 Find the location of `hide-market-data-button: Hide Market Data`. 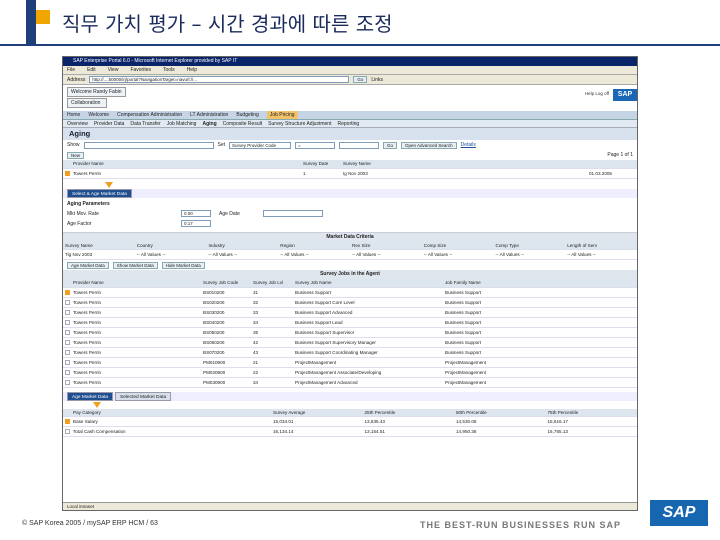

hide-market-data-button: Hide Market Data is located at coordinates (183, 265).